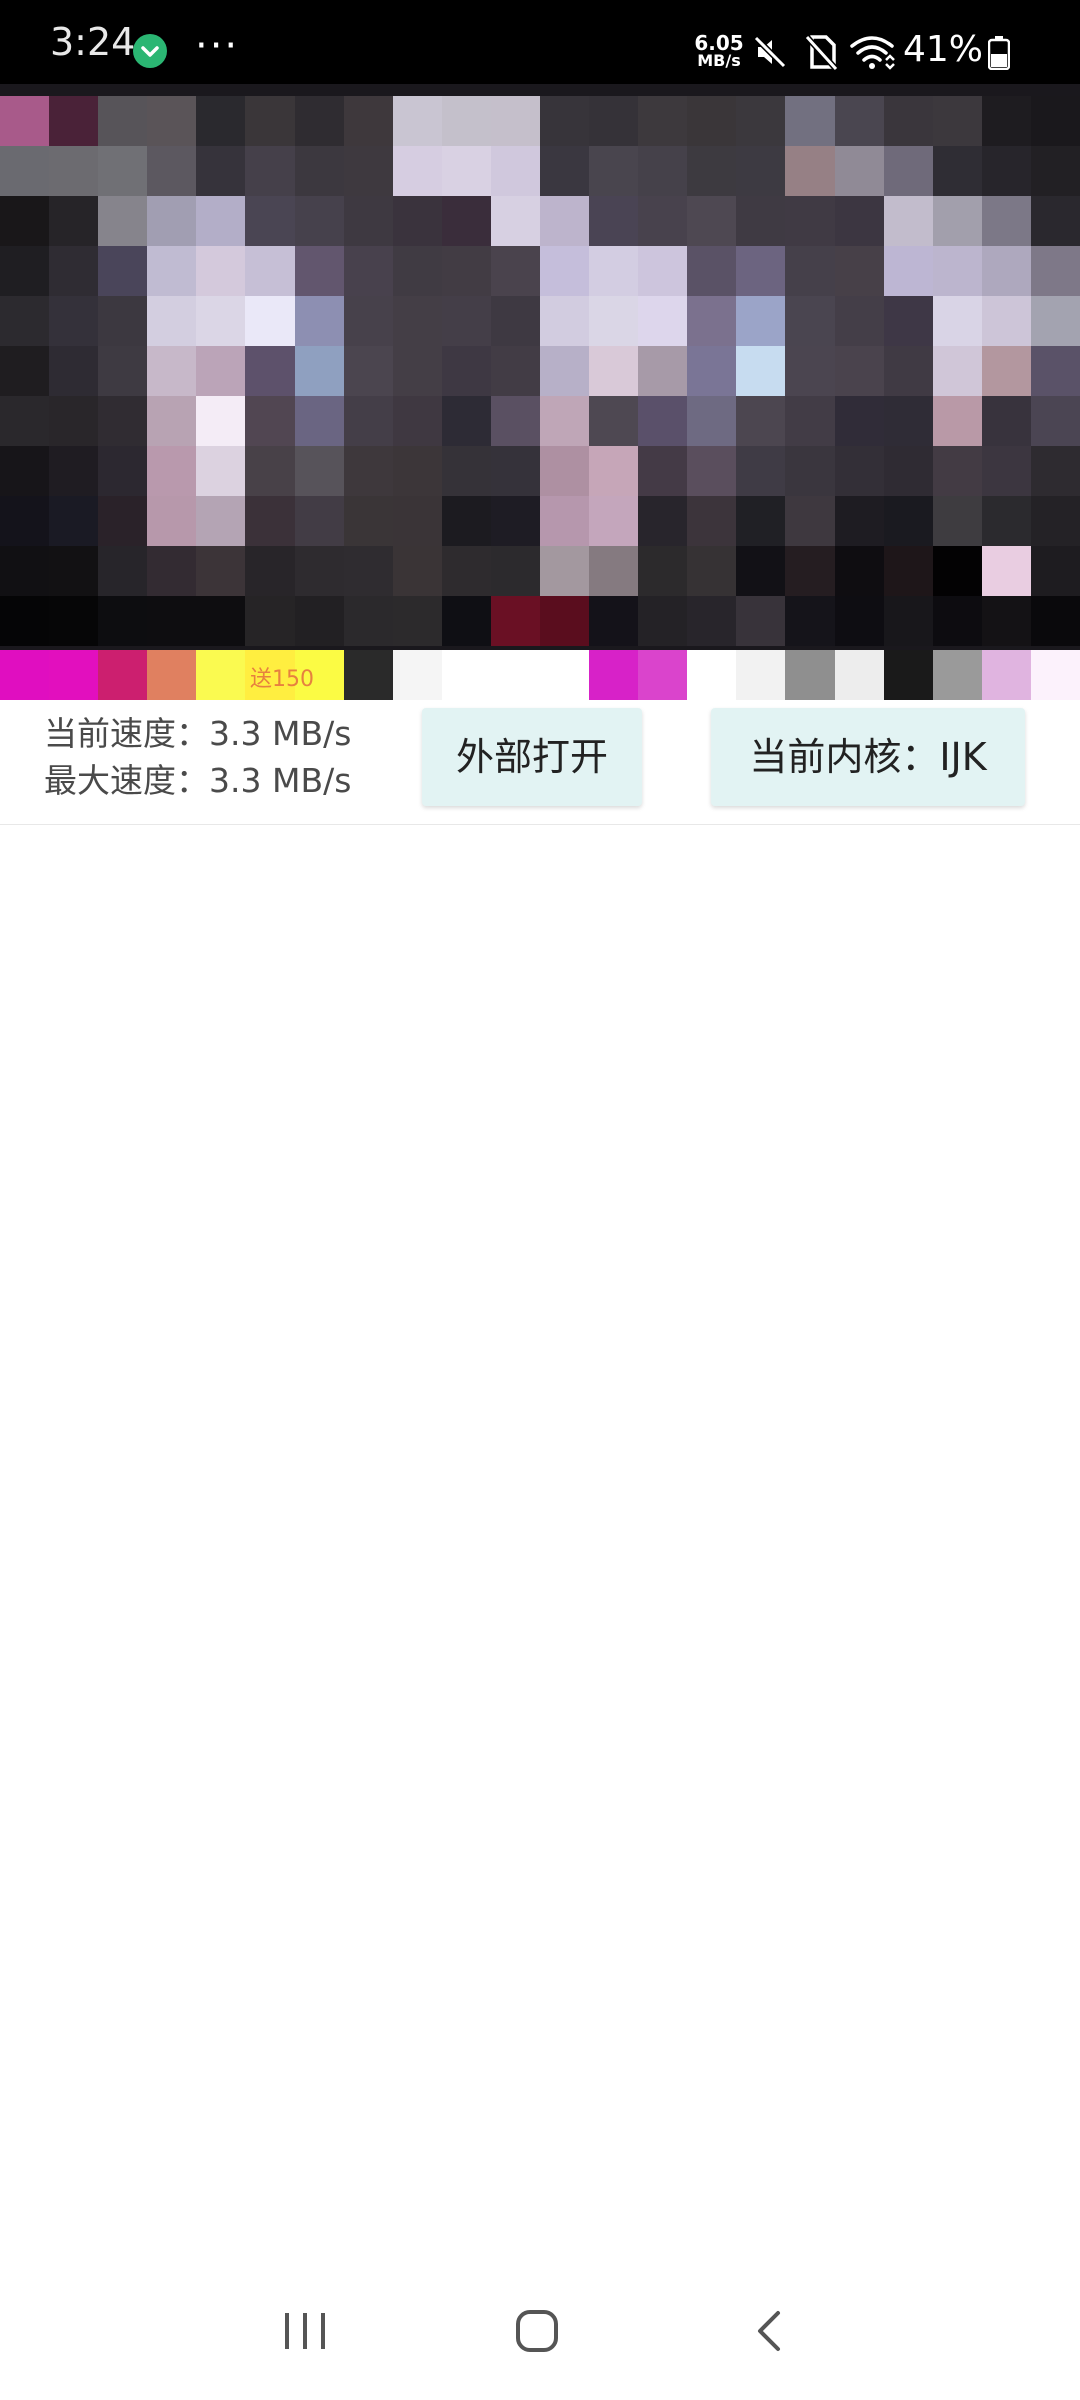  What do you see at coordinates (280, 780) in the screenshot?
I see `max-speed-value: 3.3 MB/s` at bounding box center [280, 780].